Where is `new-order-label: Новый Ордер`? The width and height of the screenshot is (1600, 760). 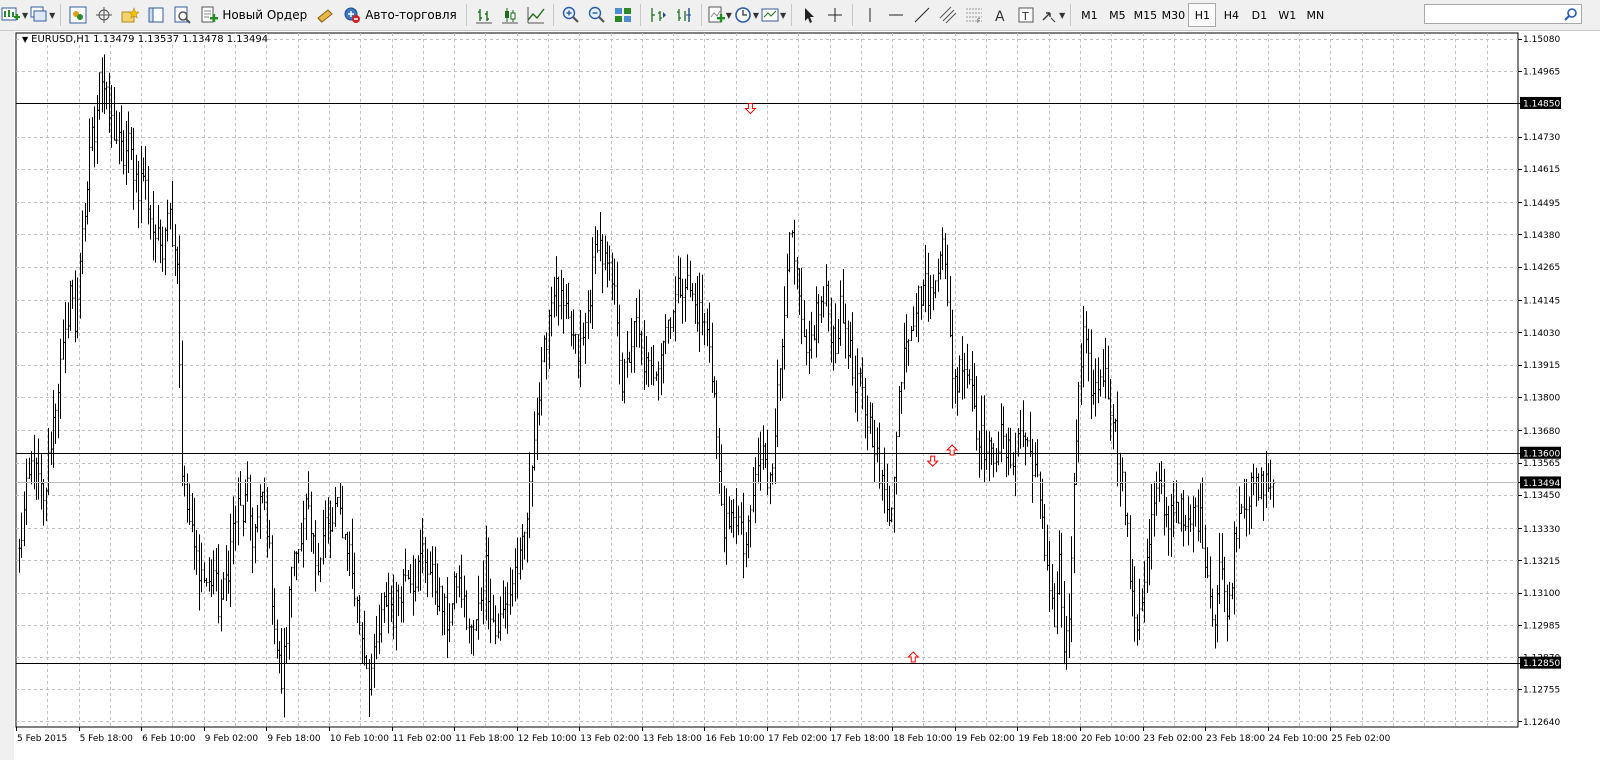
new-order-label: Новый Ордер is located at coordinates (265, 15).